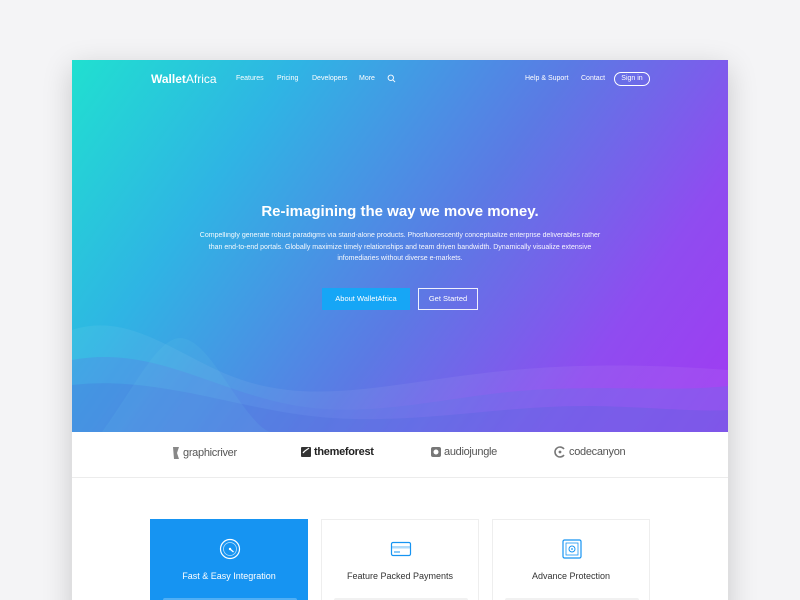 This screenshot has height=600, width=800. I want to click on feature-title: Feature Packed Payments, so click(400, 576).